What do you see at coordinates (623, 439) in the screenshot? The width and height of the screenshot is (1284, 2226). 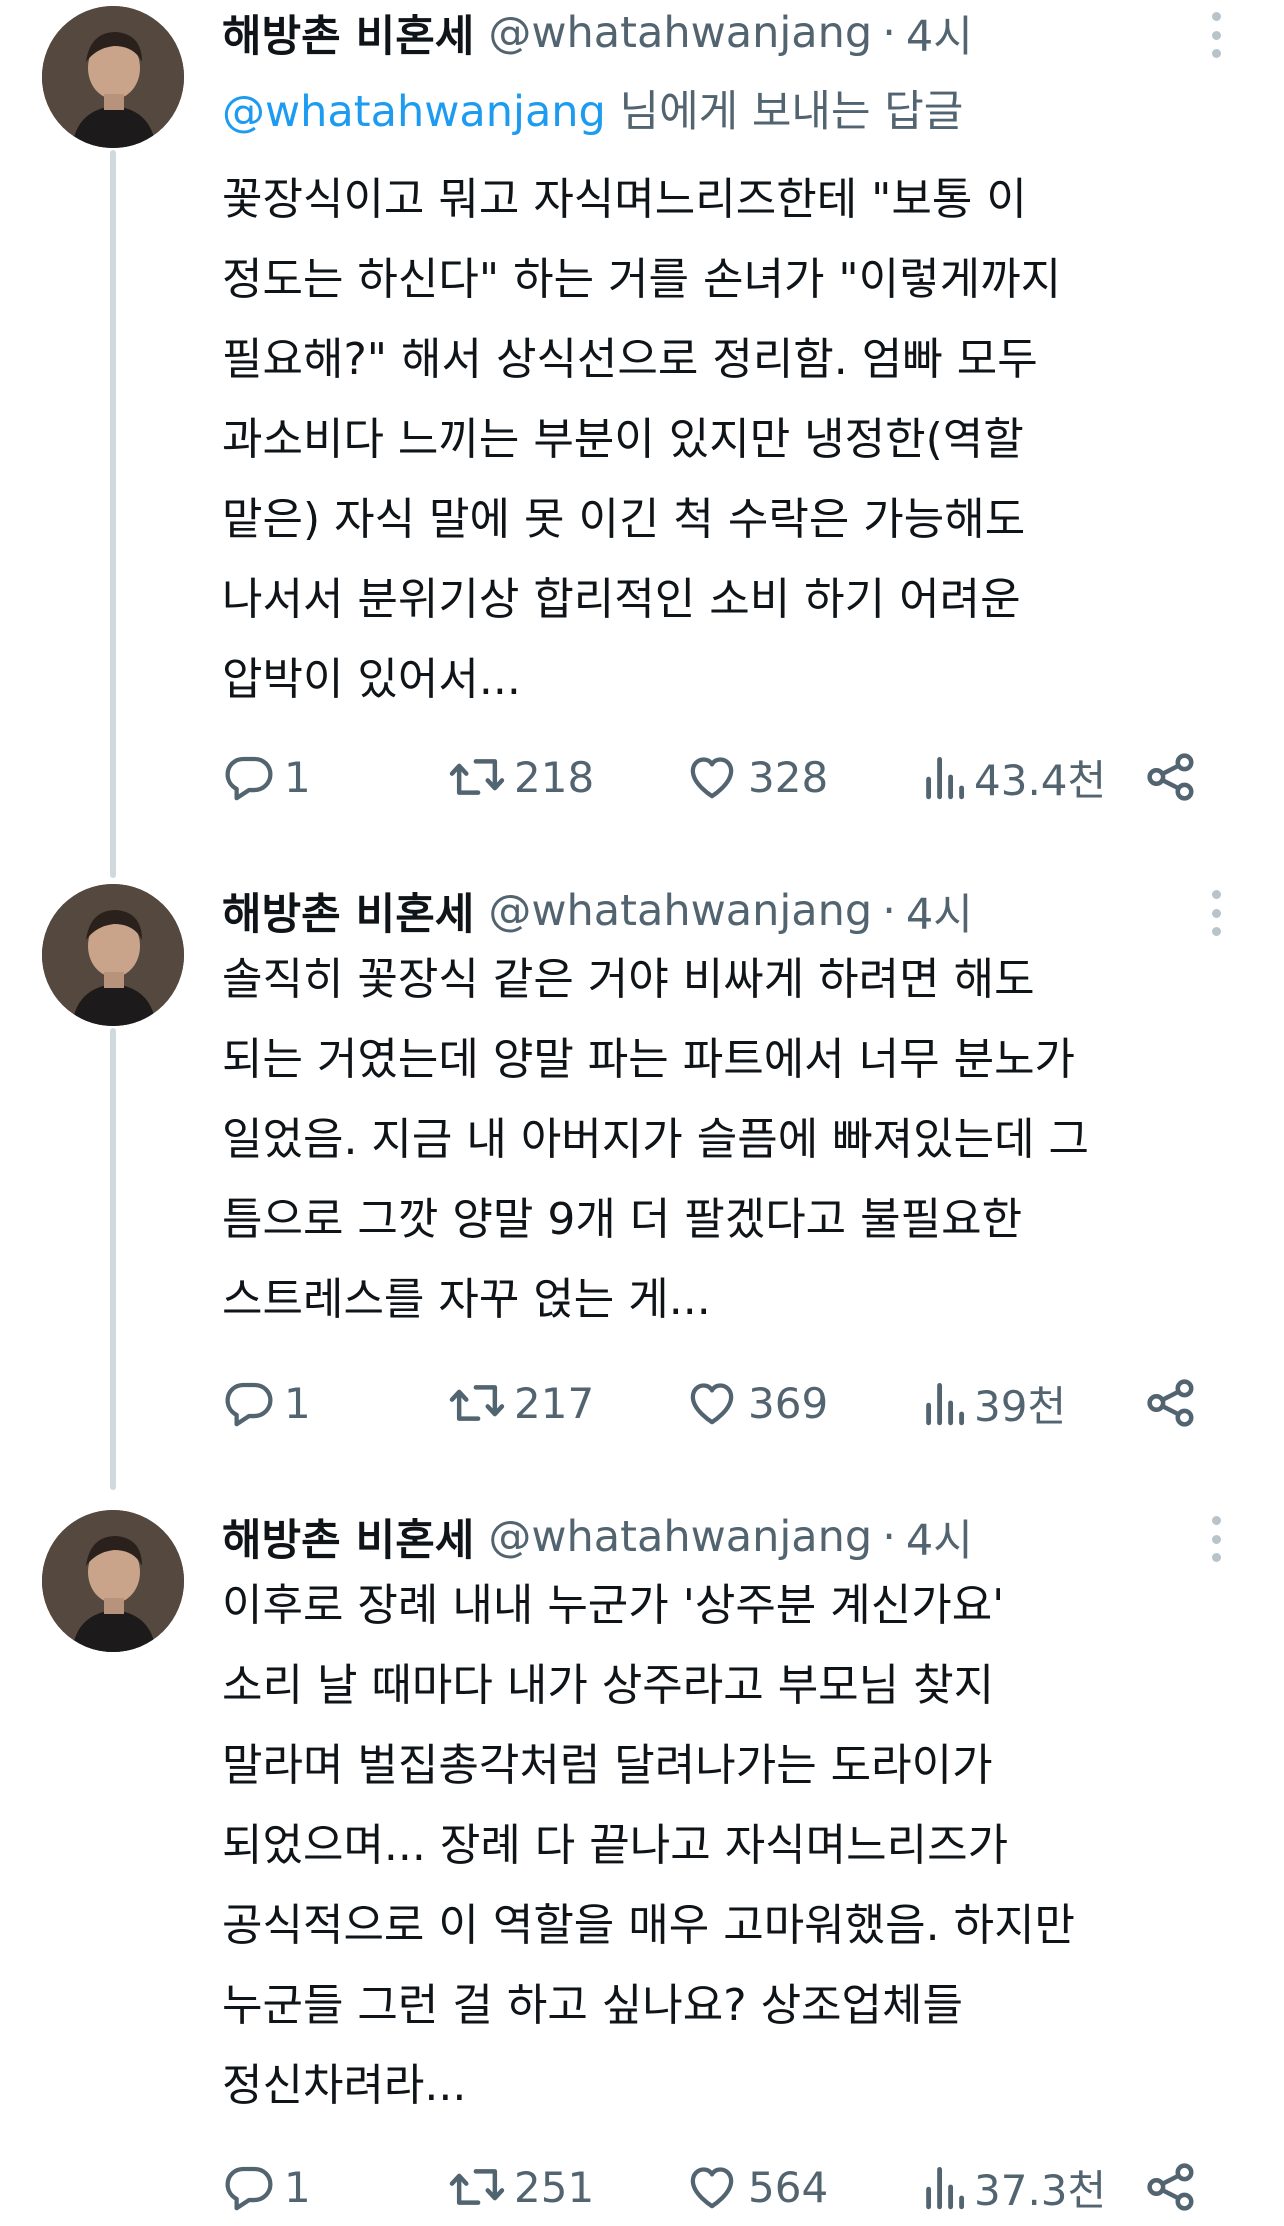 I see `tweet-text-line: 과소비다 느끼는 부분이 있지만 냉정한(역할` at bounding box center [623, 439].